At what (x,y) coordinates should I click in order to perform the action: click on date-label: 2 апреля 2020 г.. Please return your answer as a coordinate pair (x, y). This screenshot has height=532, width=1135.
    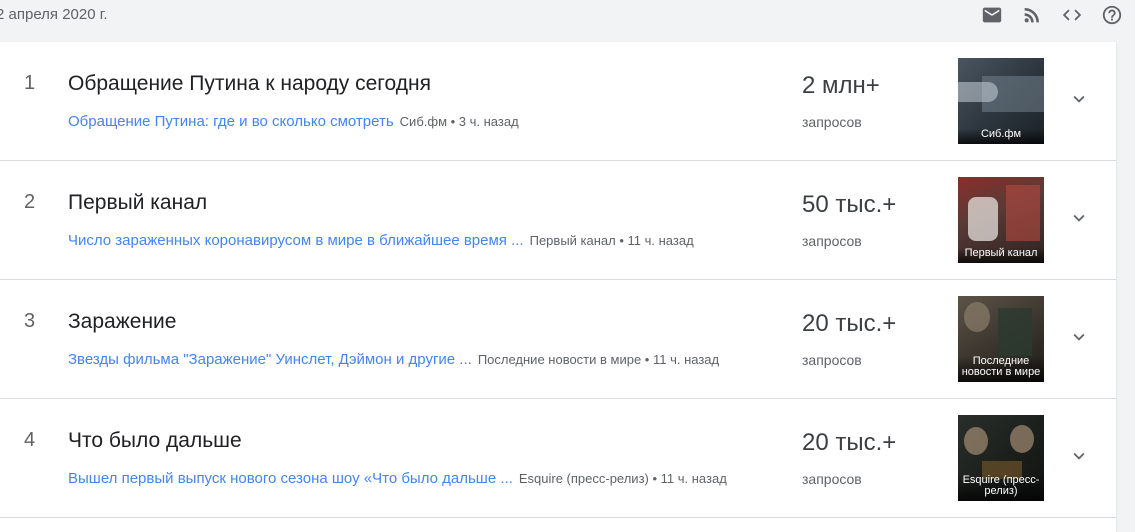
    Looking at the image, I should click on (54, 14).